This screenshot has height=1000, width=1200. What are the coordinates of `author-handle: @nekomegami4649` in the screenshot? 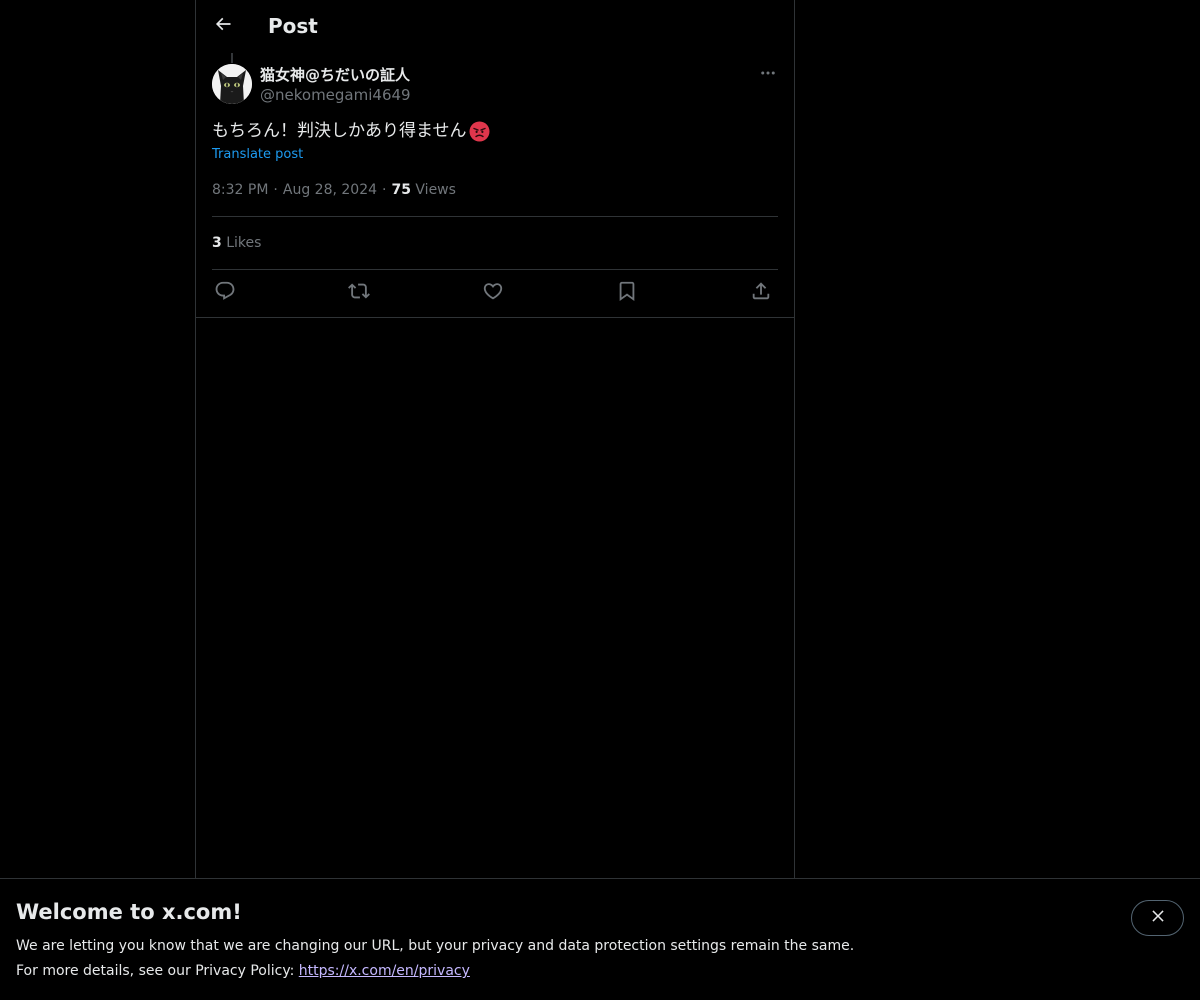 It's located at (335, 95).